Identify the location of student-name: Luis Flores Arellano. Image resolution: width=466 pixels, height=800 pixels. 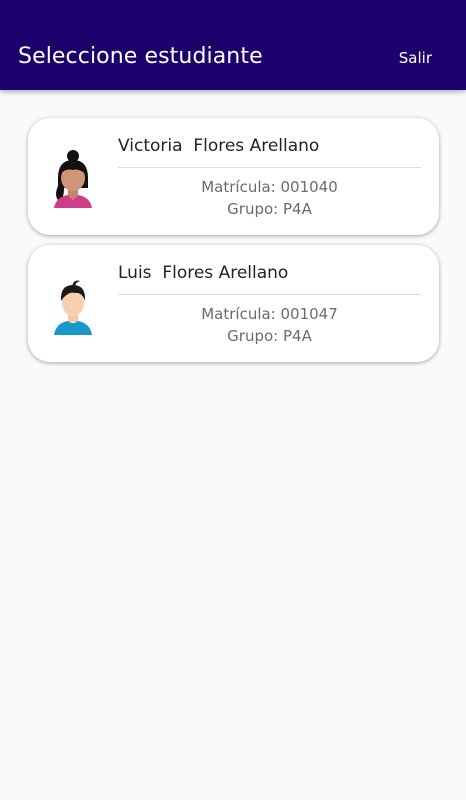
(203, 273).